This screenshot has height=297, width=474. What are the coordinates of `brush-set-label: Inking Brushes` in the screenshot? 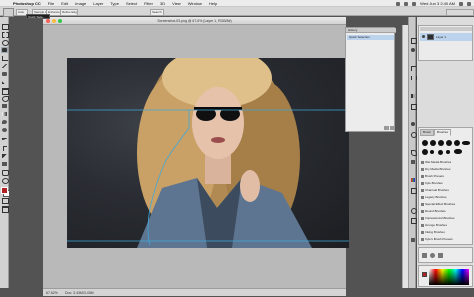 It's located at (435, 232).